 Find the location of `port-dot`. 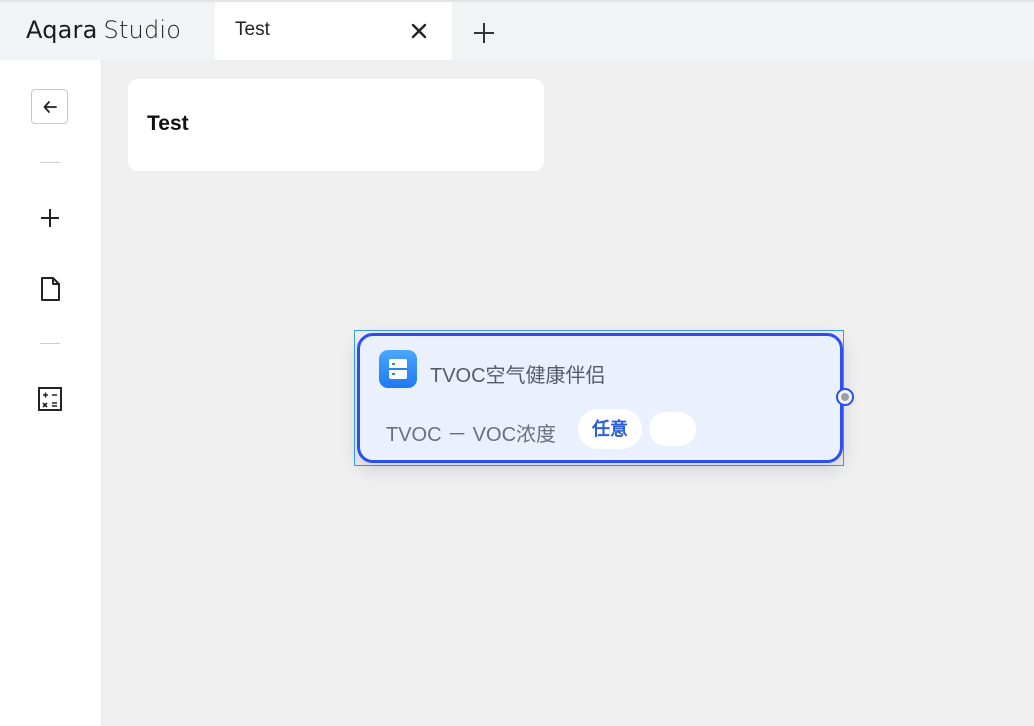

port-dot is located at coordinates (845, 397).